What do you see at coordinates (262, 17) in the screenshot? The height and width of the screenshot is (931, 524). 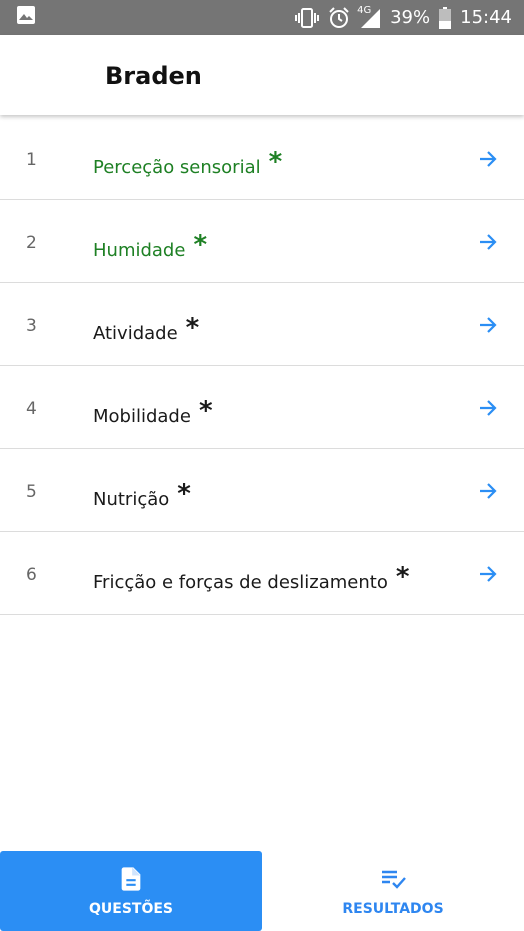 I see `status-bar: 4G 39% 15:44` at bounding box center [262, 17].